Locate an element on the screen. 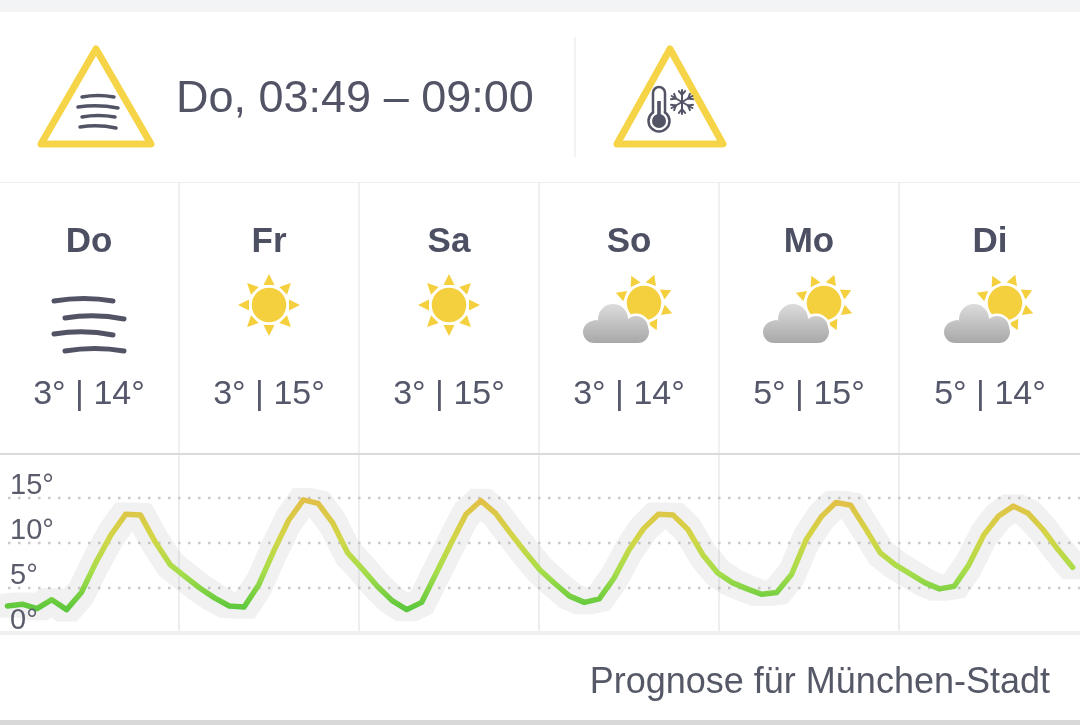 This screenshot has height=725, width=1080. day-label: So is located at coordinates (629, 240).